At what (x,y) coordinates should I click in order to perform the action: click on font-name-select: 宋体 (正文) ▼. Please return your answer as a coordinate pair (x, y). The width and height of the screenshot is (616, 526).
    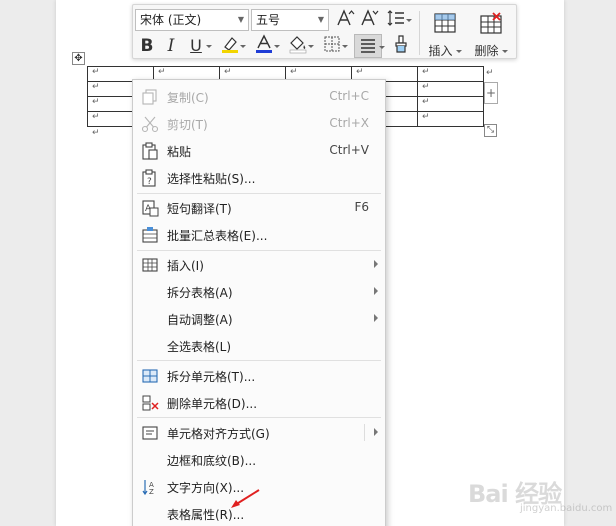
    Looking at the image, I should click on (192, 20).